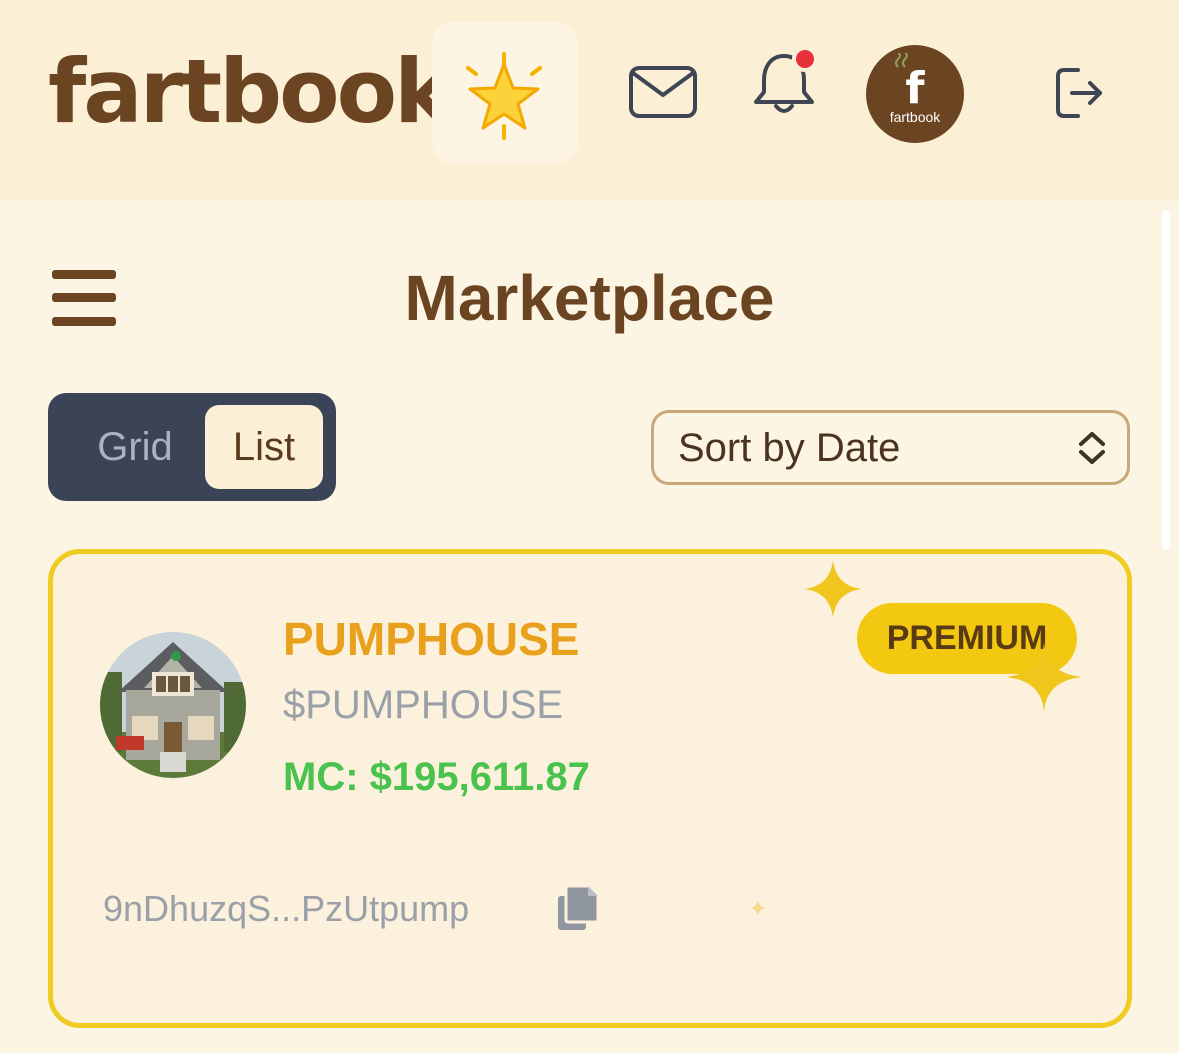  I want to click on avatar-letter: f, so click(915, 88).